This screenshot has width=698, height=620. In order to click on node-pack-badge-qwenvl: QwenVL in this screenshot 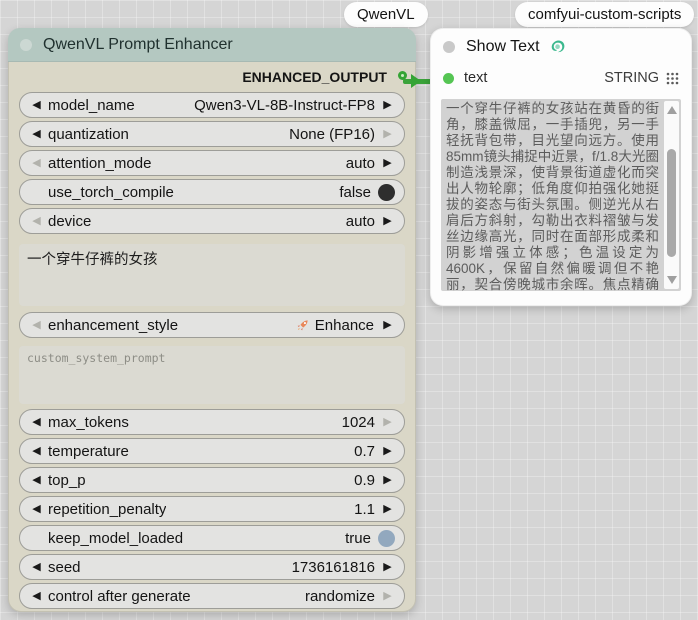, I will do `click(386, 14)`.